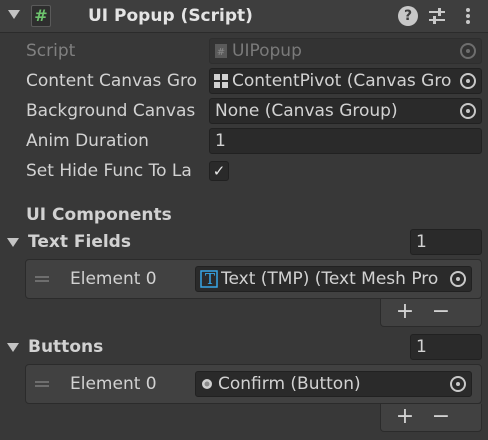  Describe the element at coordinates (244, 347) in the screenshot. I see `buttons-header: Buttons 1` at that location.